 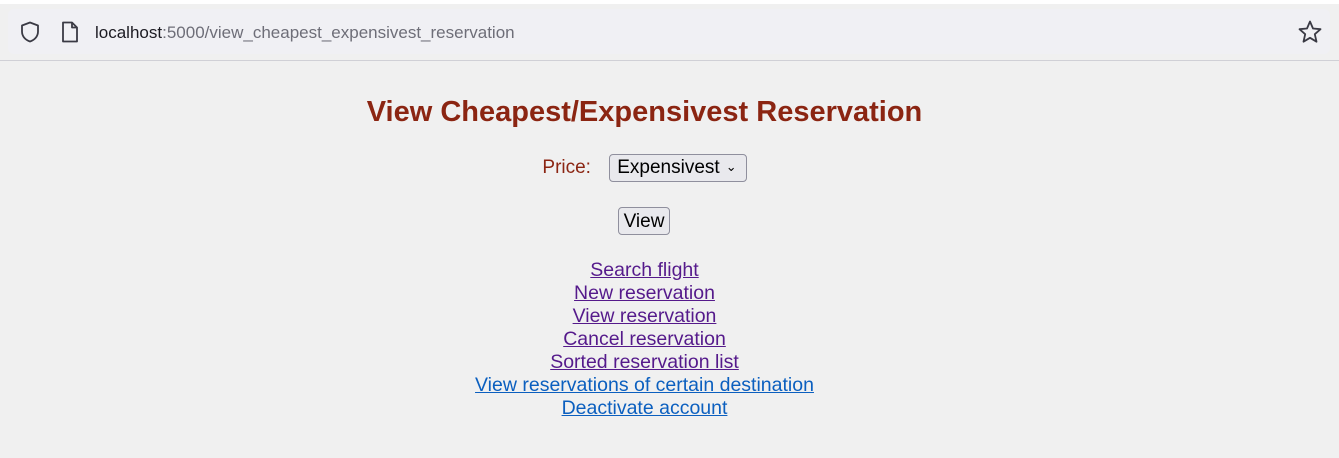 What do you see at coordinates (644, 316) in the screenshot?
I see `nav-link-view-reservation: View reservation` at bounding box center [644, 316].